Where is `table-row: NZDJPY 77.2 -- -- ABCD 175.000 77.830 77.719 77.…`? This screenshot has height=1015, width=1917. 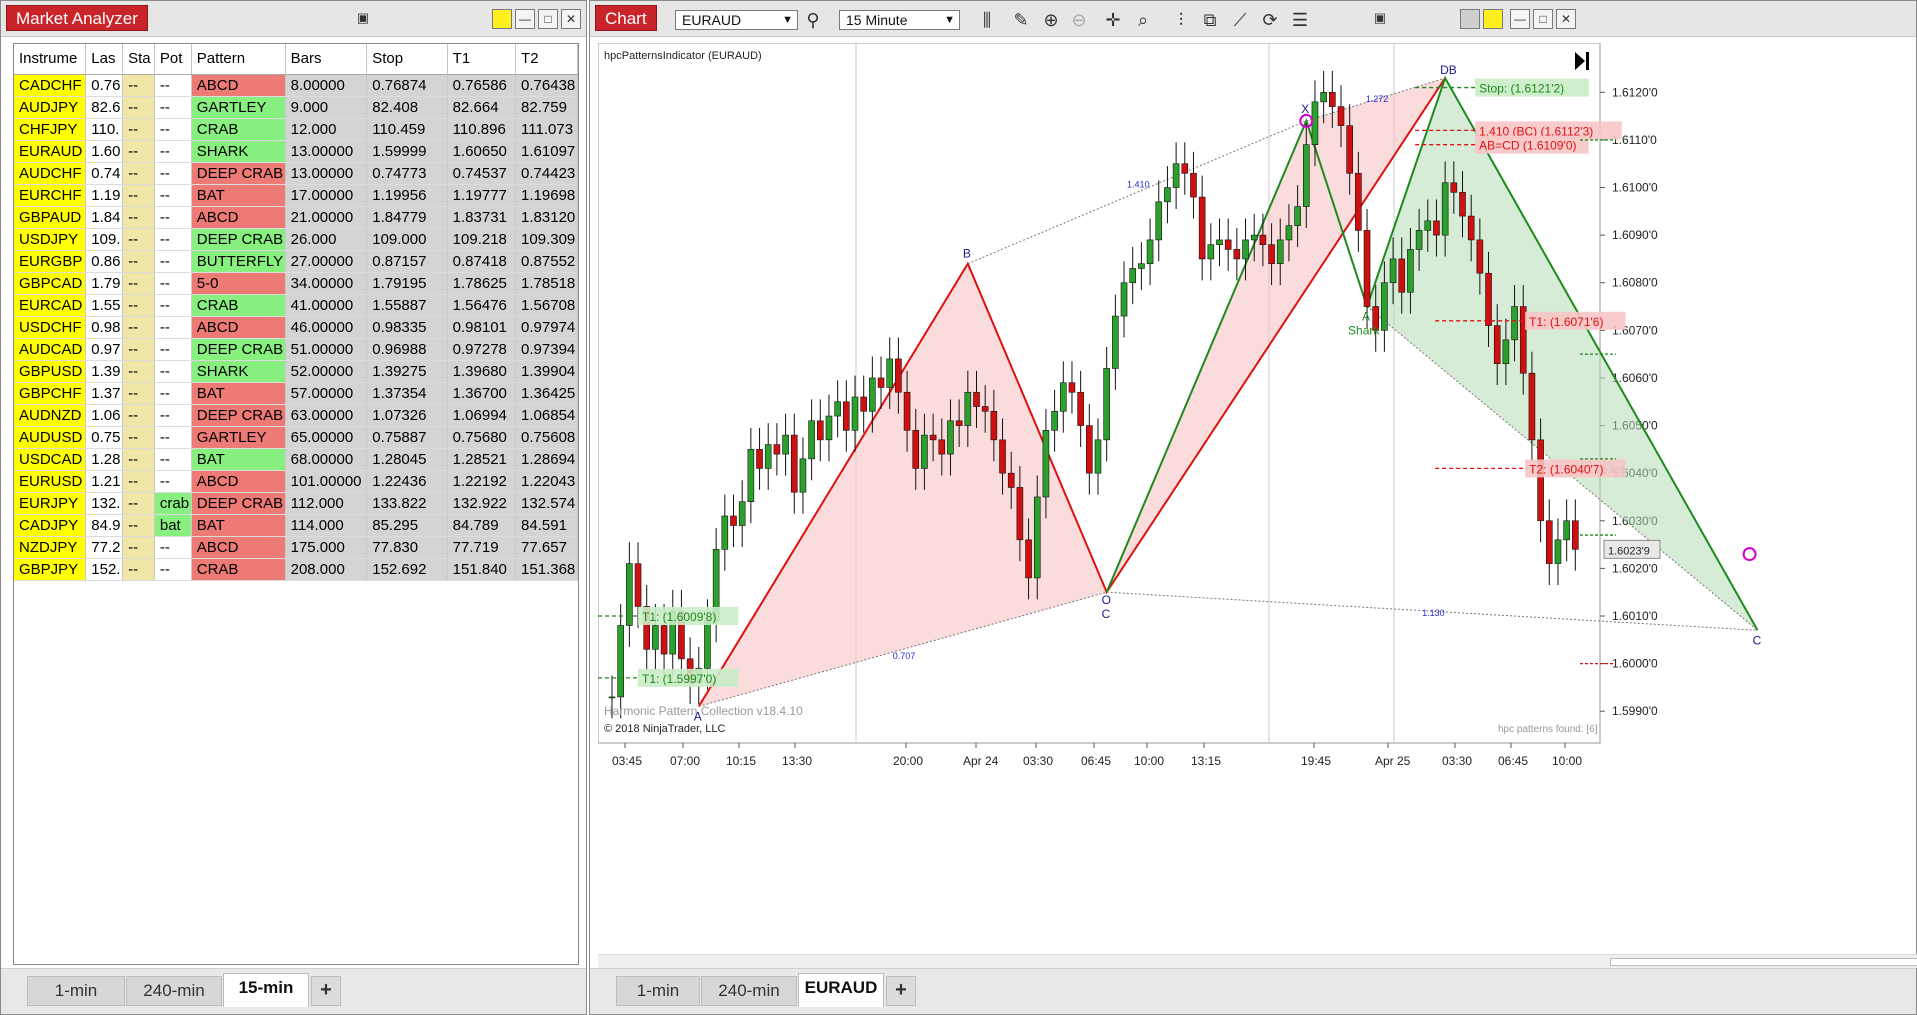
table-row: NZDJPY 77.2 -- -- ABCD 175.000 77.830 77.719 77.… is located at coordinates (296, 547).